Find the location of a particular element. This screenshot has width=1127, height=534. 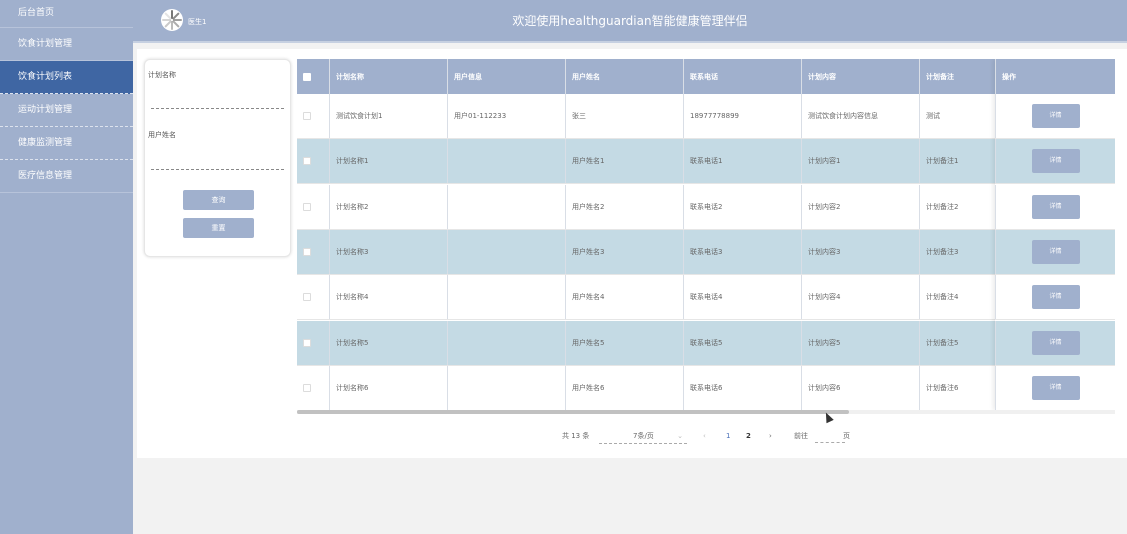

table-row: 计划名称5 用户姓名5 联系电话5 计划内容5 计划备注5 详情 is located at coordinates (706, 343).